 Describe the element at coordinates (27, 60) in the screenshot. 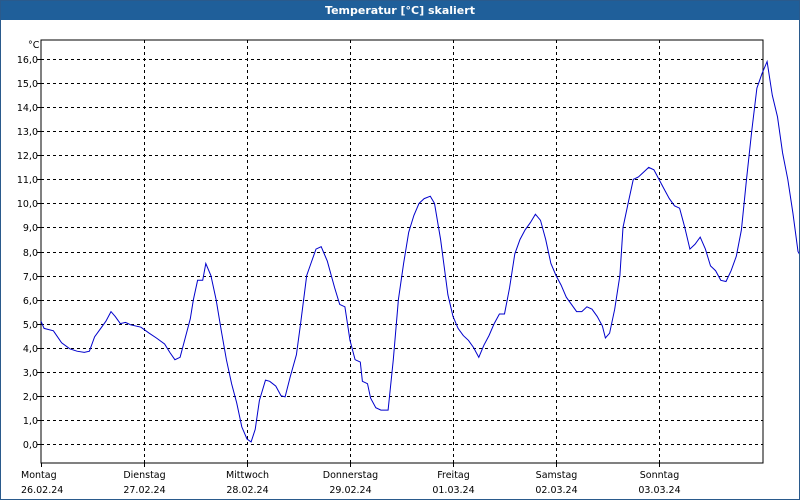

I see `y-tick-label: 16,0` at that location.